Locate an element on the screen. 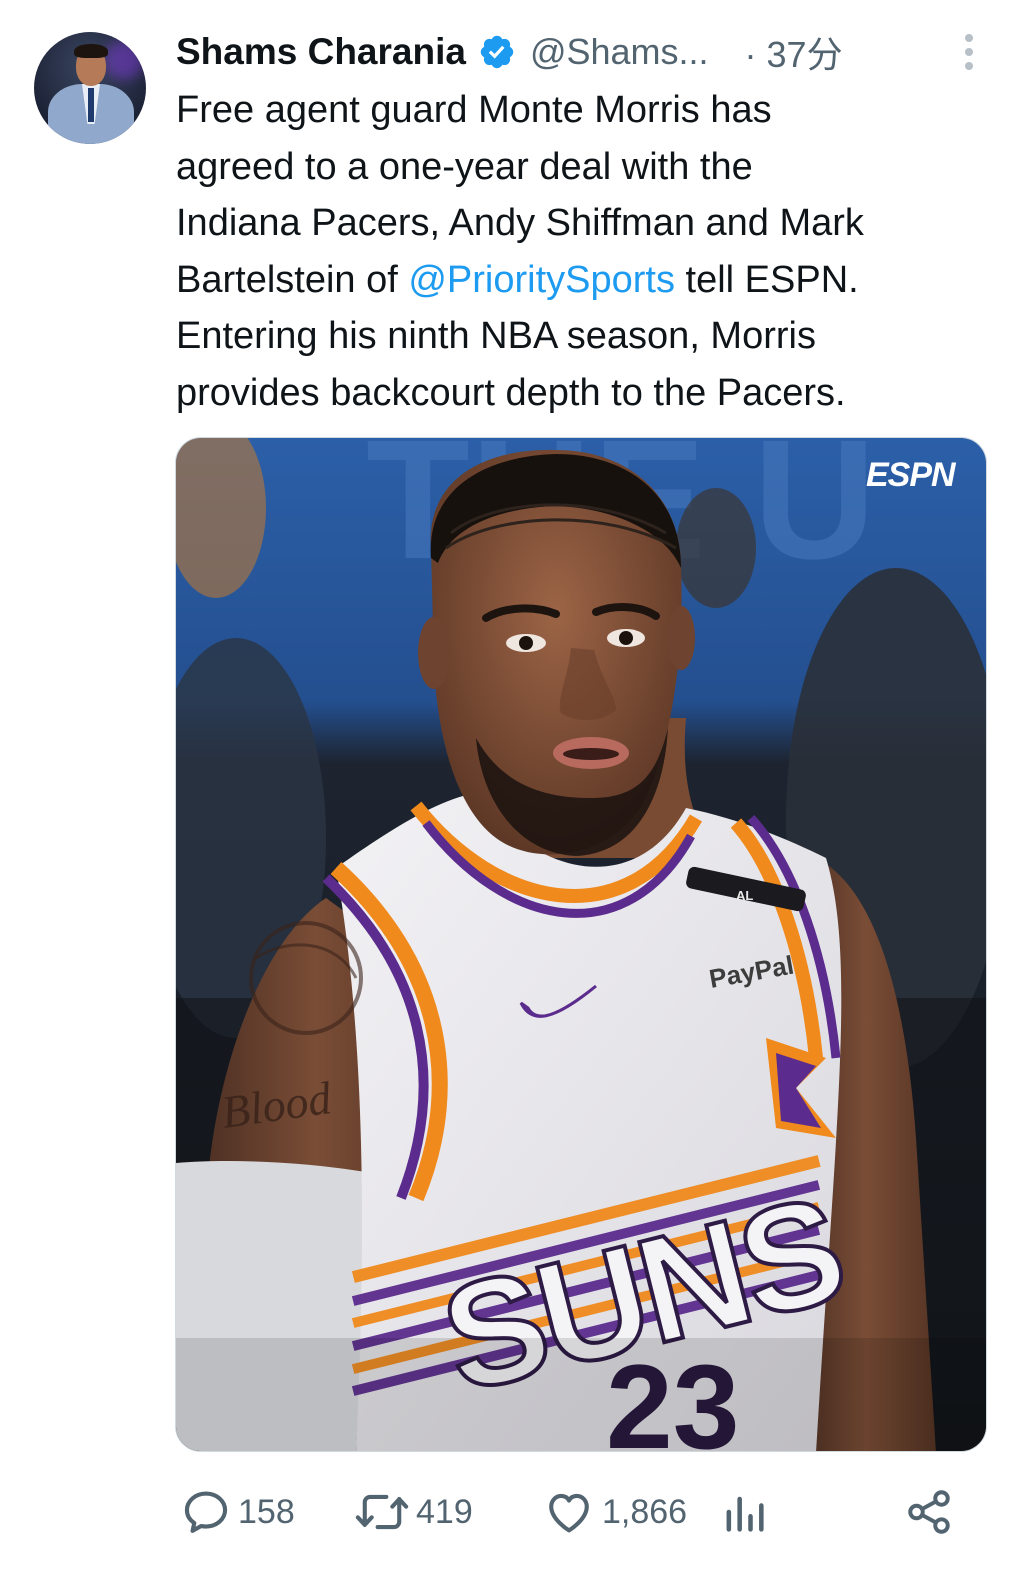  heart-icon is located at coordinates (569, 1513).